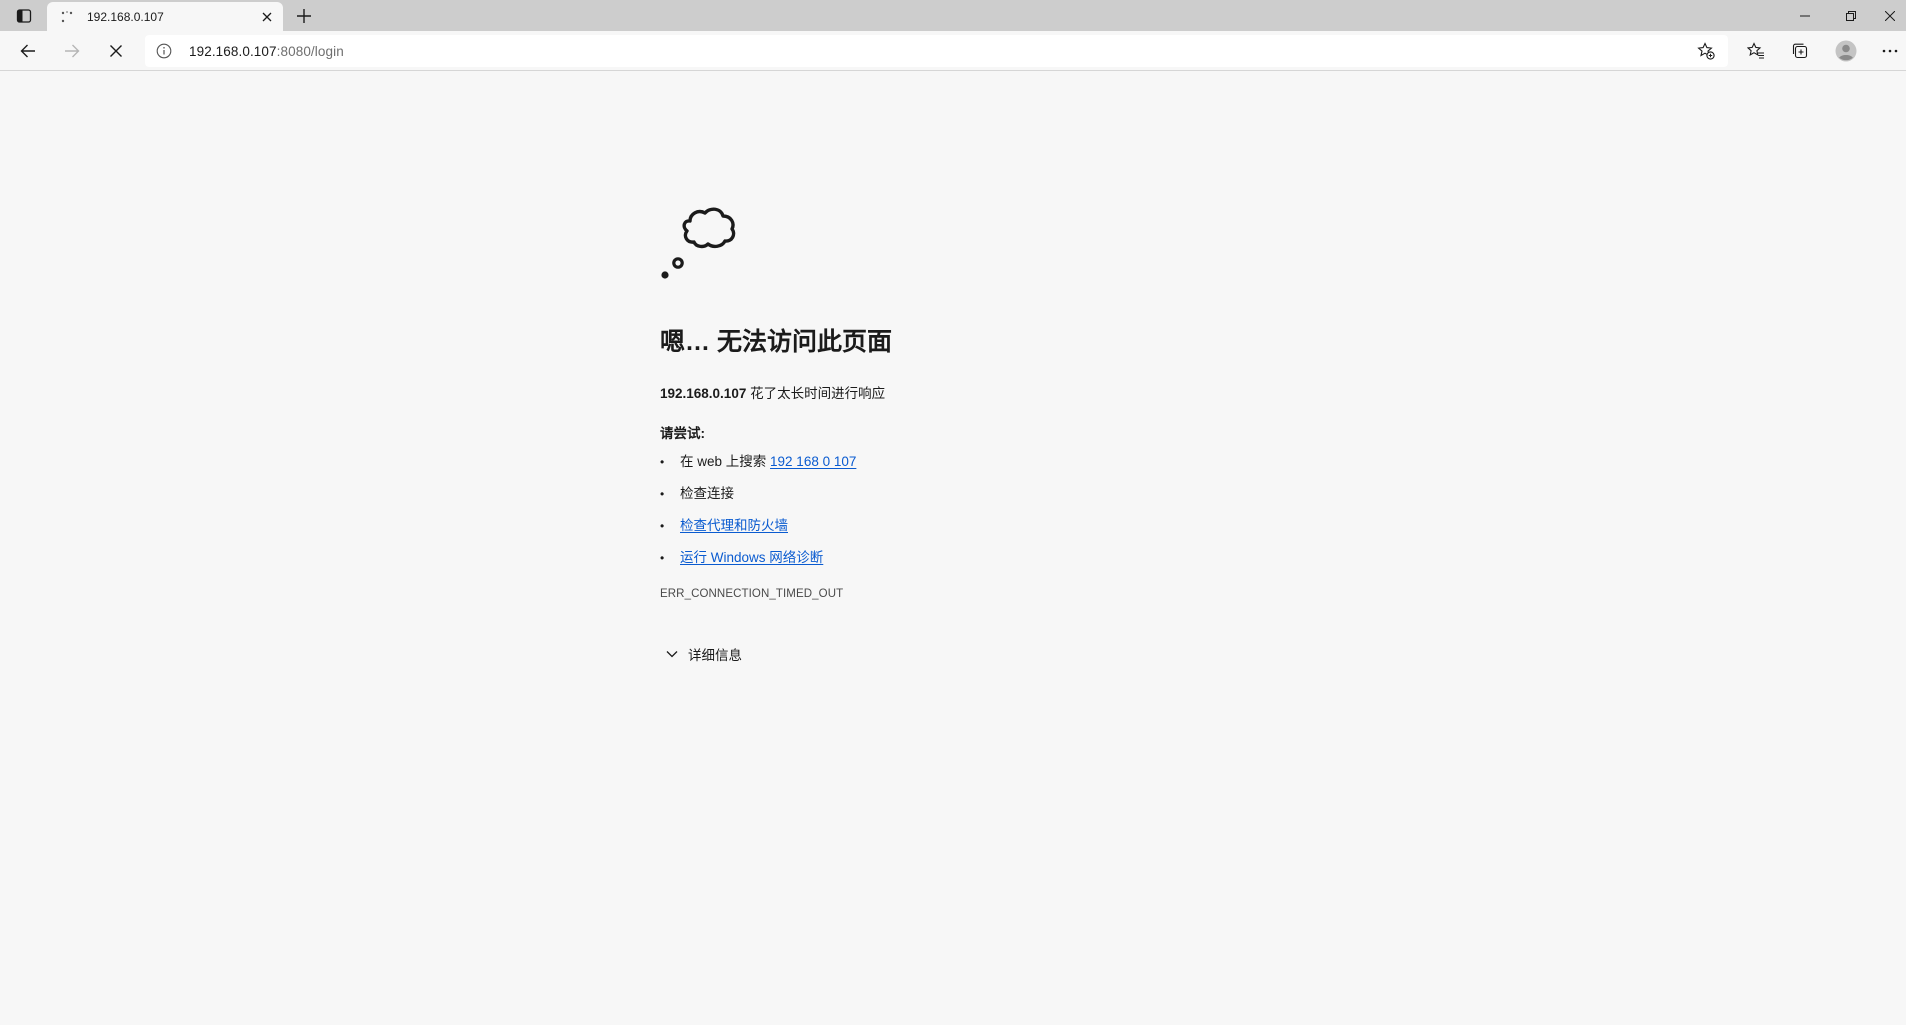 This screenshot has height=1025, width=1906. I want to click on tab-actions-icon, so click(24, 16).